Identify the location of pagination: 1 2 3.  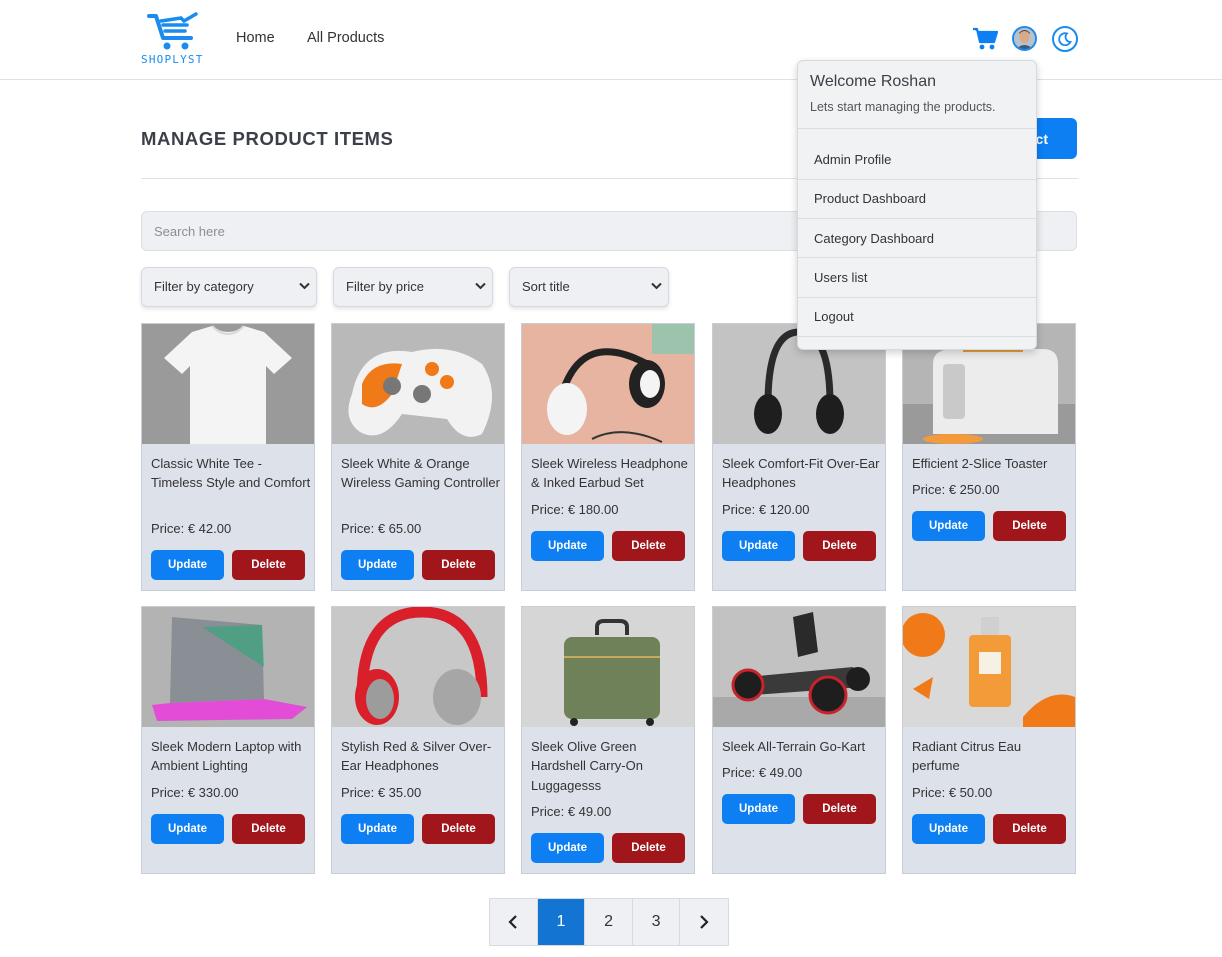
(609, 922).